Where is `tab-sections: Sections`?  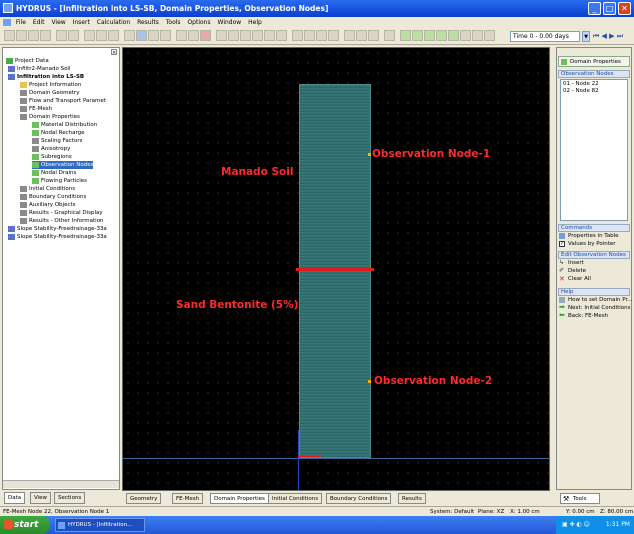
tab-sections: Sections is located at coordinates (70, 498).